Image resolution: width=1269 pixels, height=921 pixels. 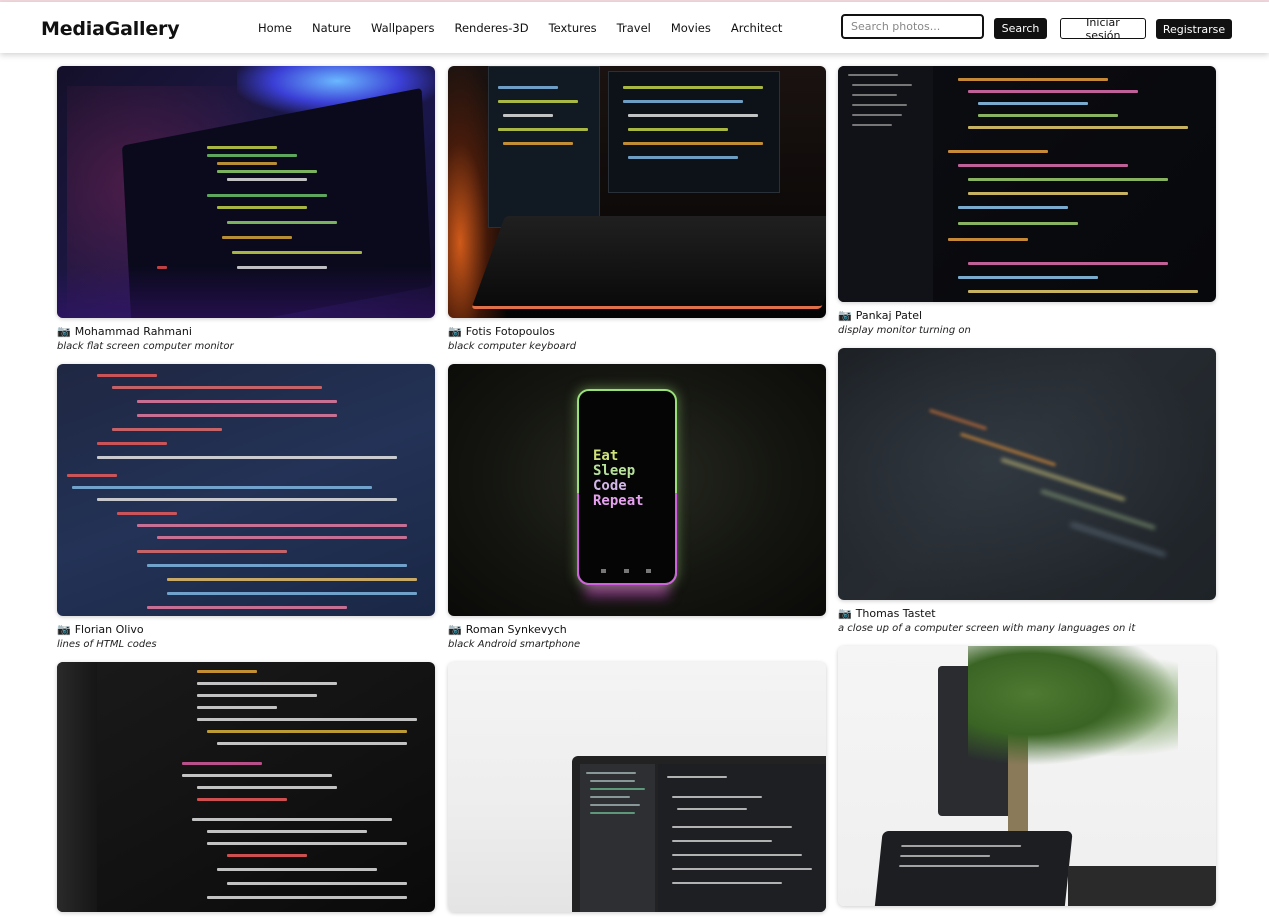 What do you see at coordinates (510, 331) in the screenshot?
I see `author-name: Fotis Fotopoulos` at bounding box center [510, 331].